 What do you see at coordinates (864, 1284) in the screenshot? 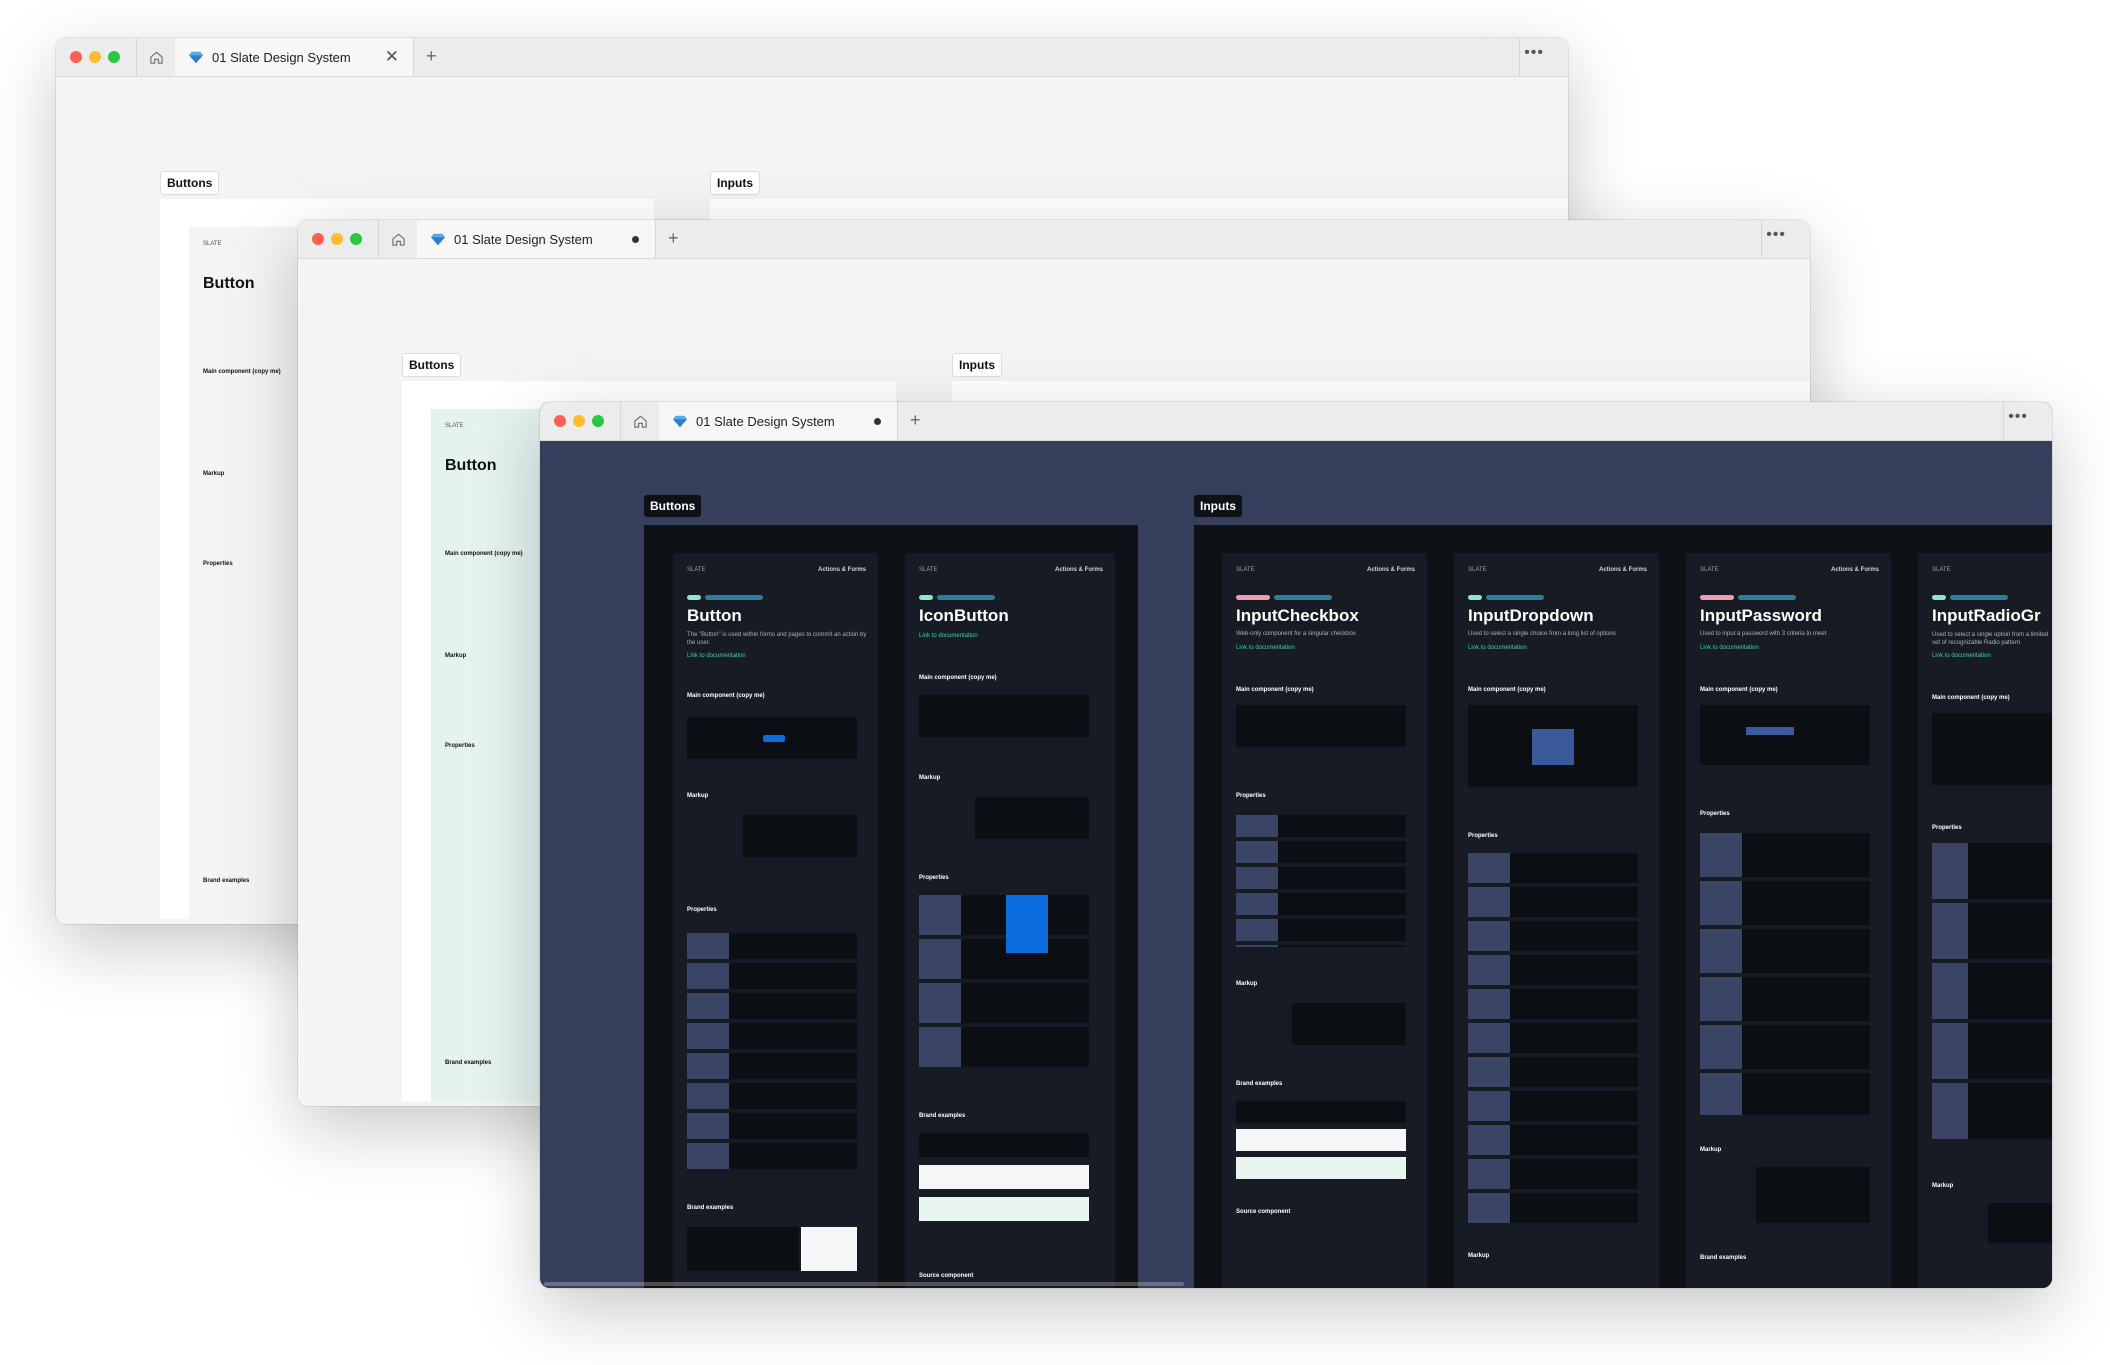
I see `horizontal-scrollbar` at bounding box center [864, 1284].